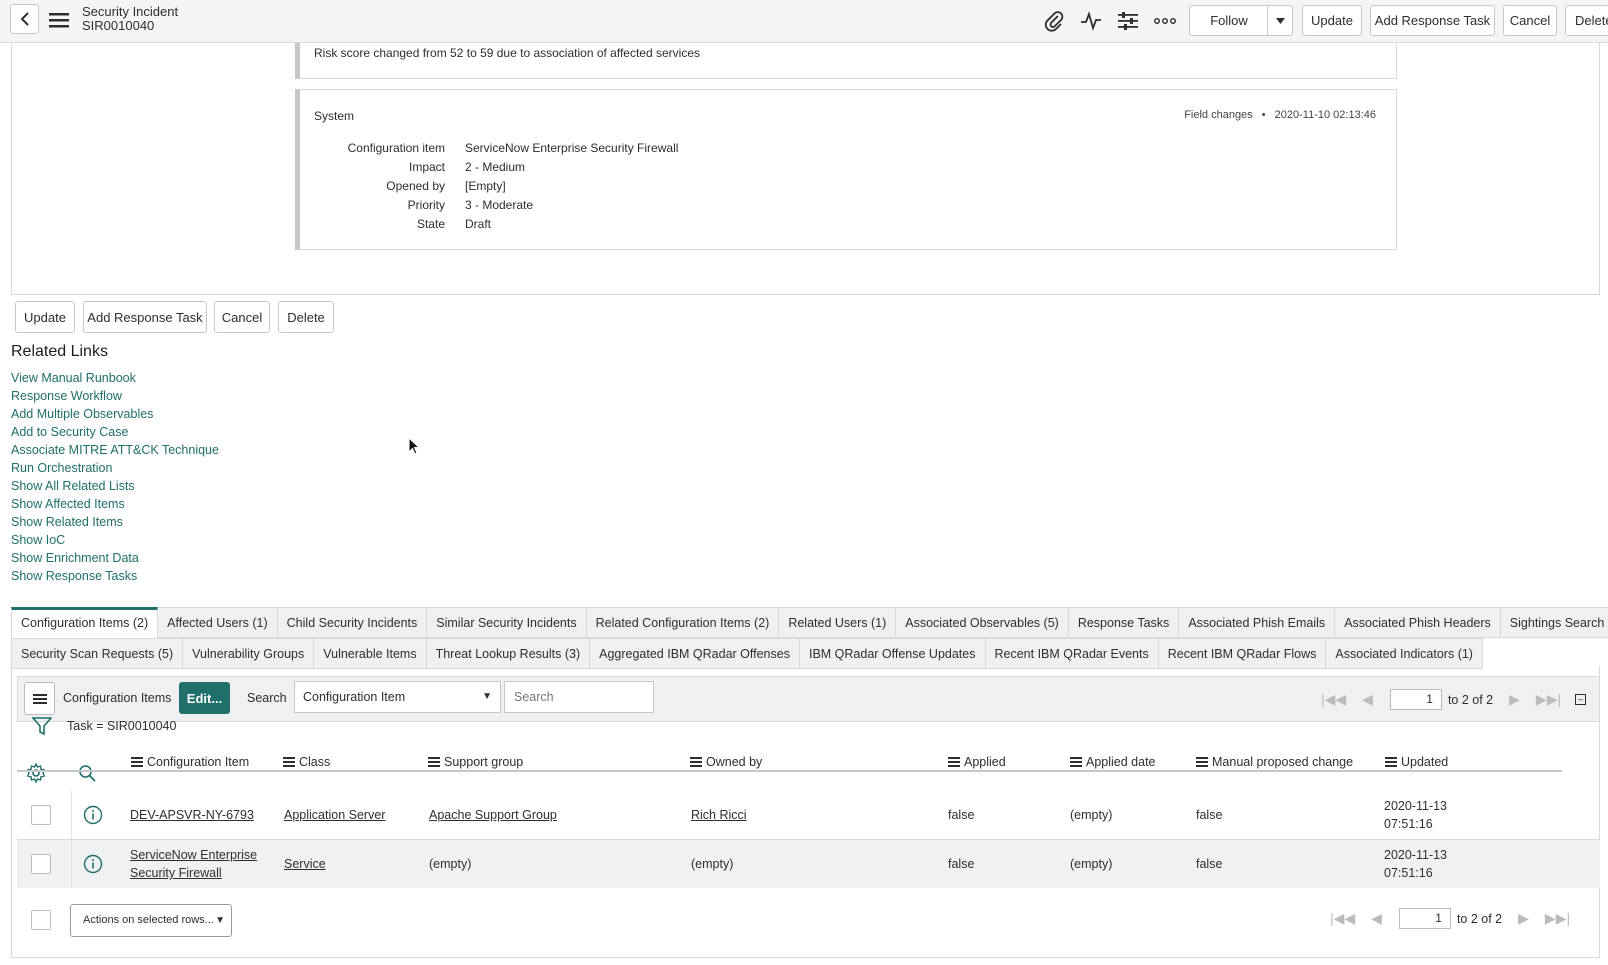  I want to click on tab-threat-lookup-results: Threat Lookup Results (3), so click(508, 653).